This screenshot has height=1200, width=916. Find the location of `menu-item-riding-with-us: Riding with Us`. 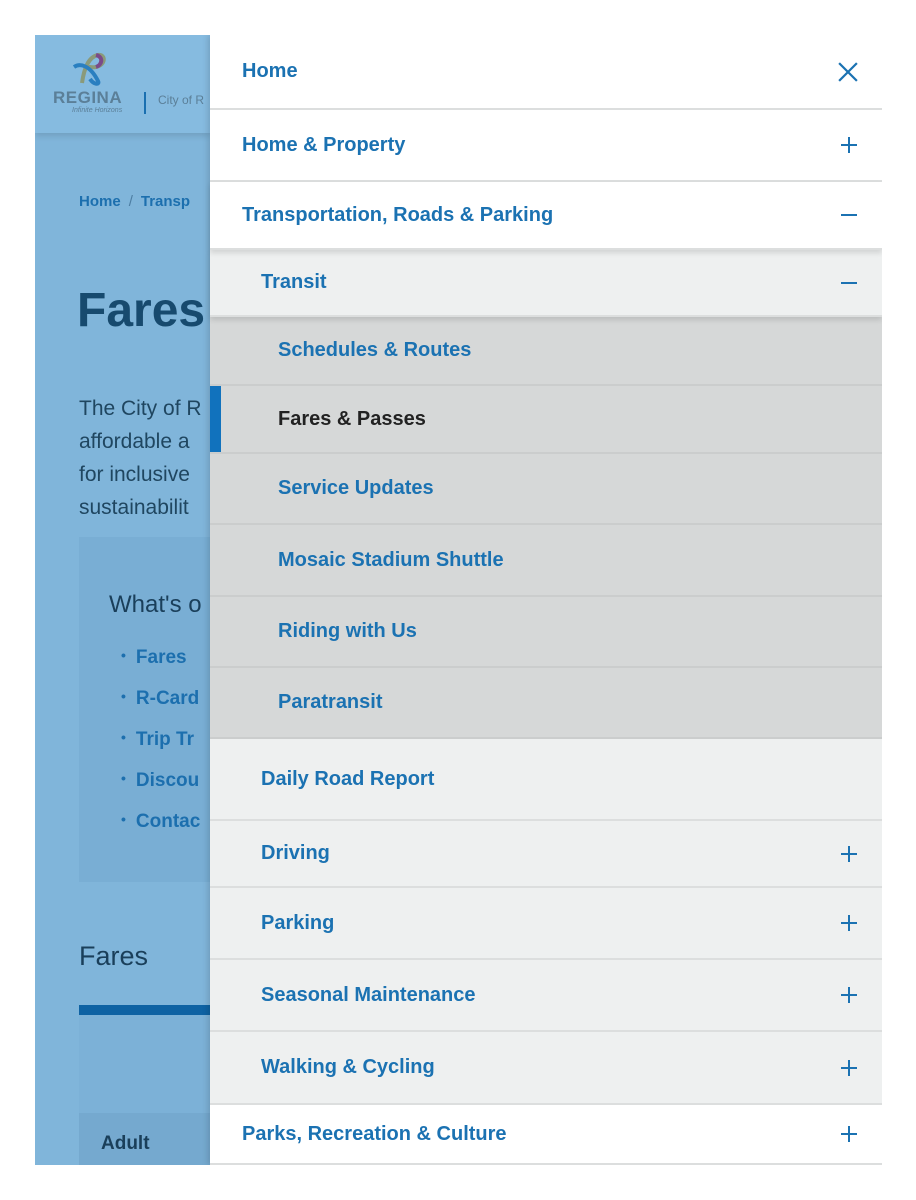

menu-item-riding-with-us: Riding with Us is located at coordinates (546, 632).